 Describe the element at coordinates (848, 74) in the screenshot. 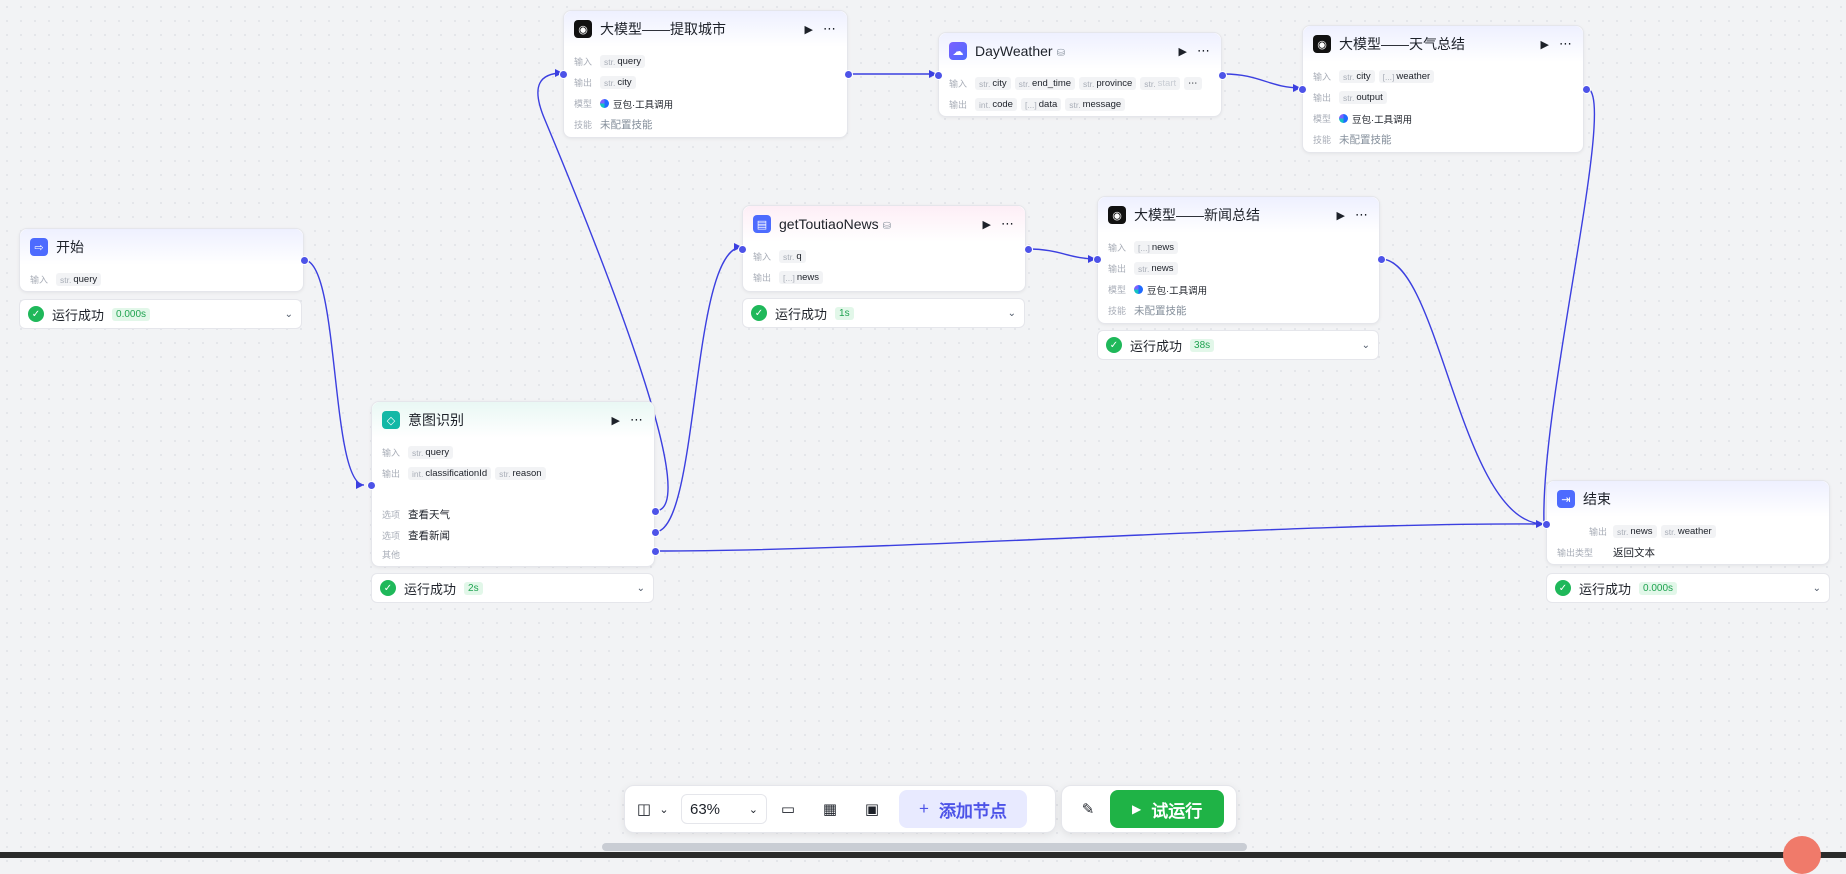

I see `llm-city-output-port` at that location.